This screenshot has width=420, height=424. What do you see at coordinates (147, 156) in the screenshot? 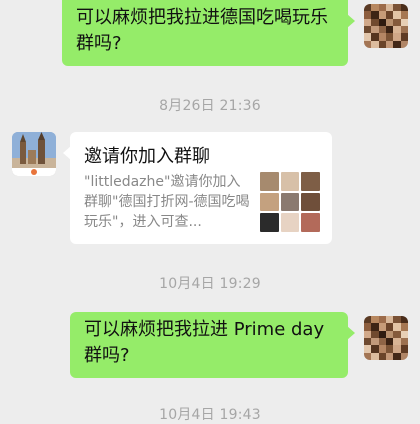
I see `card-title: 邀请你加入群聊` at bounding box center [147, 156].